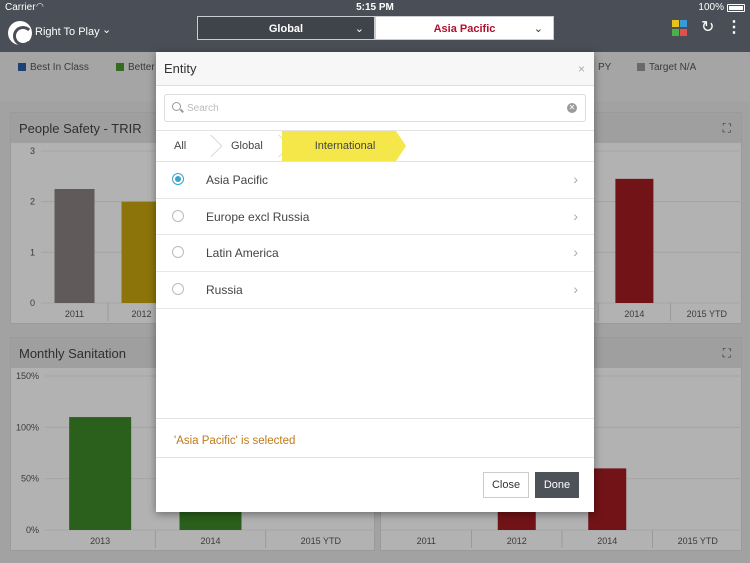 The image size is (750, 563). I want to click on app-logo-icon, so click(20, 33).